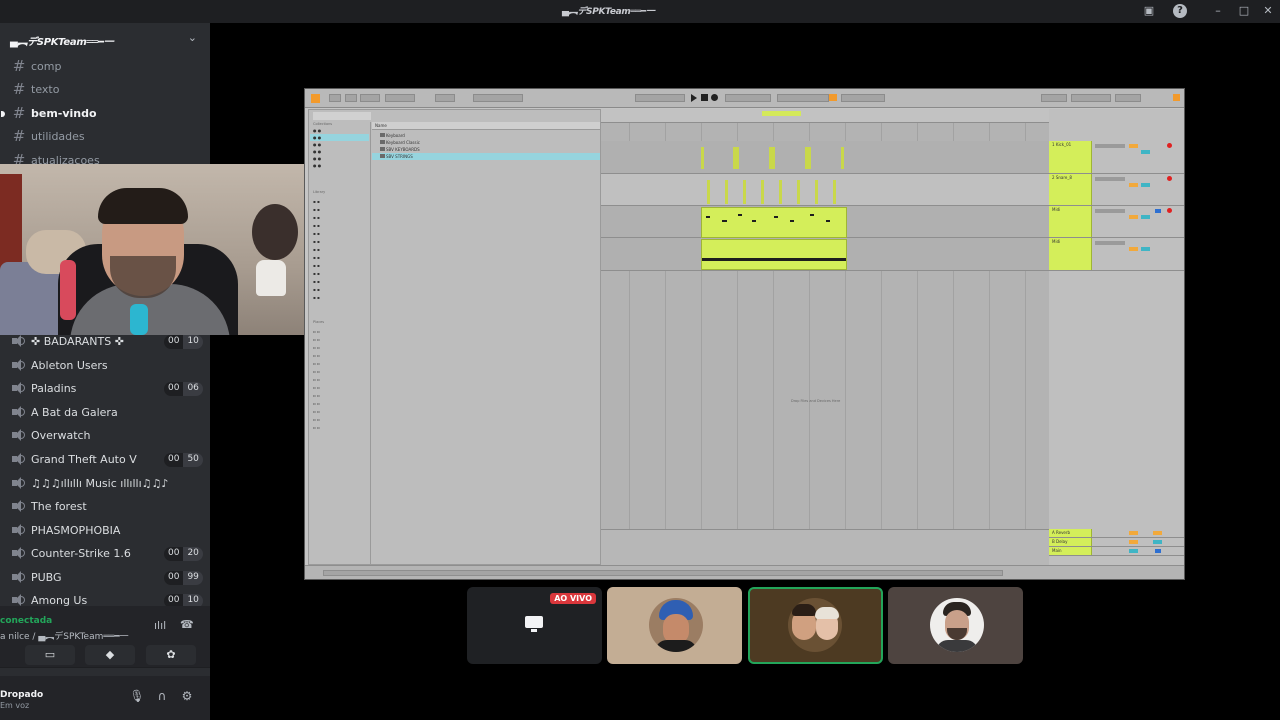  I want to click on main-control, so click(1133, 551).